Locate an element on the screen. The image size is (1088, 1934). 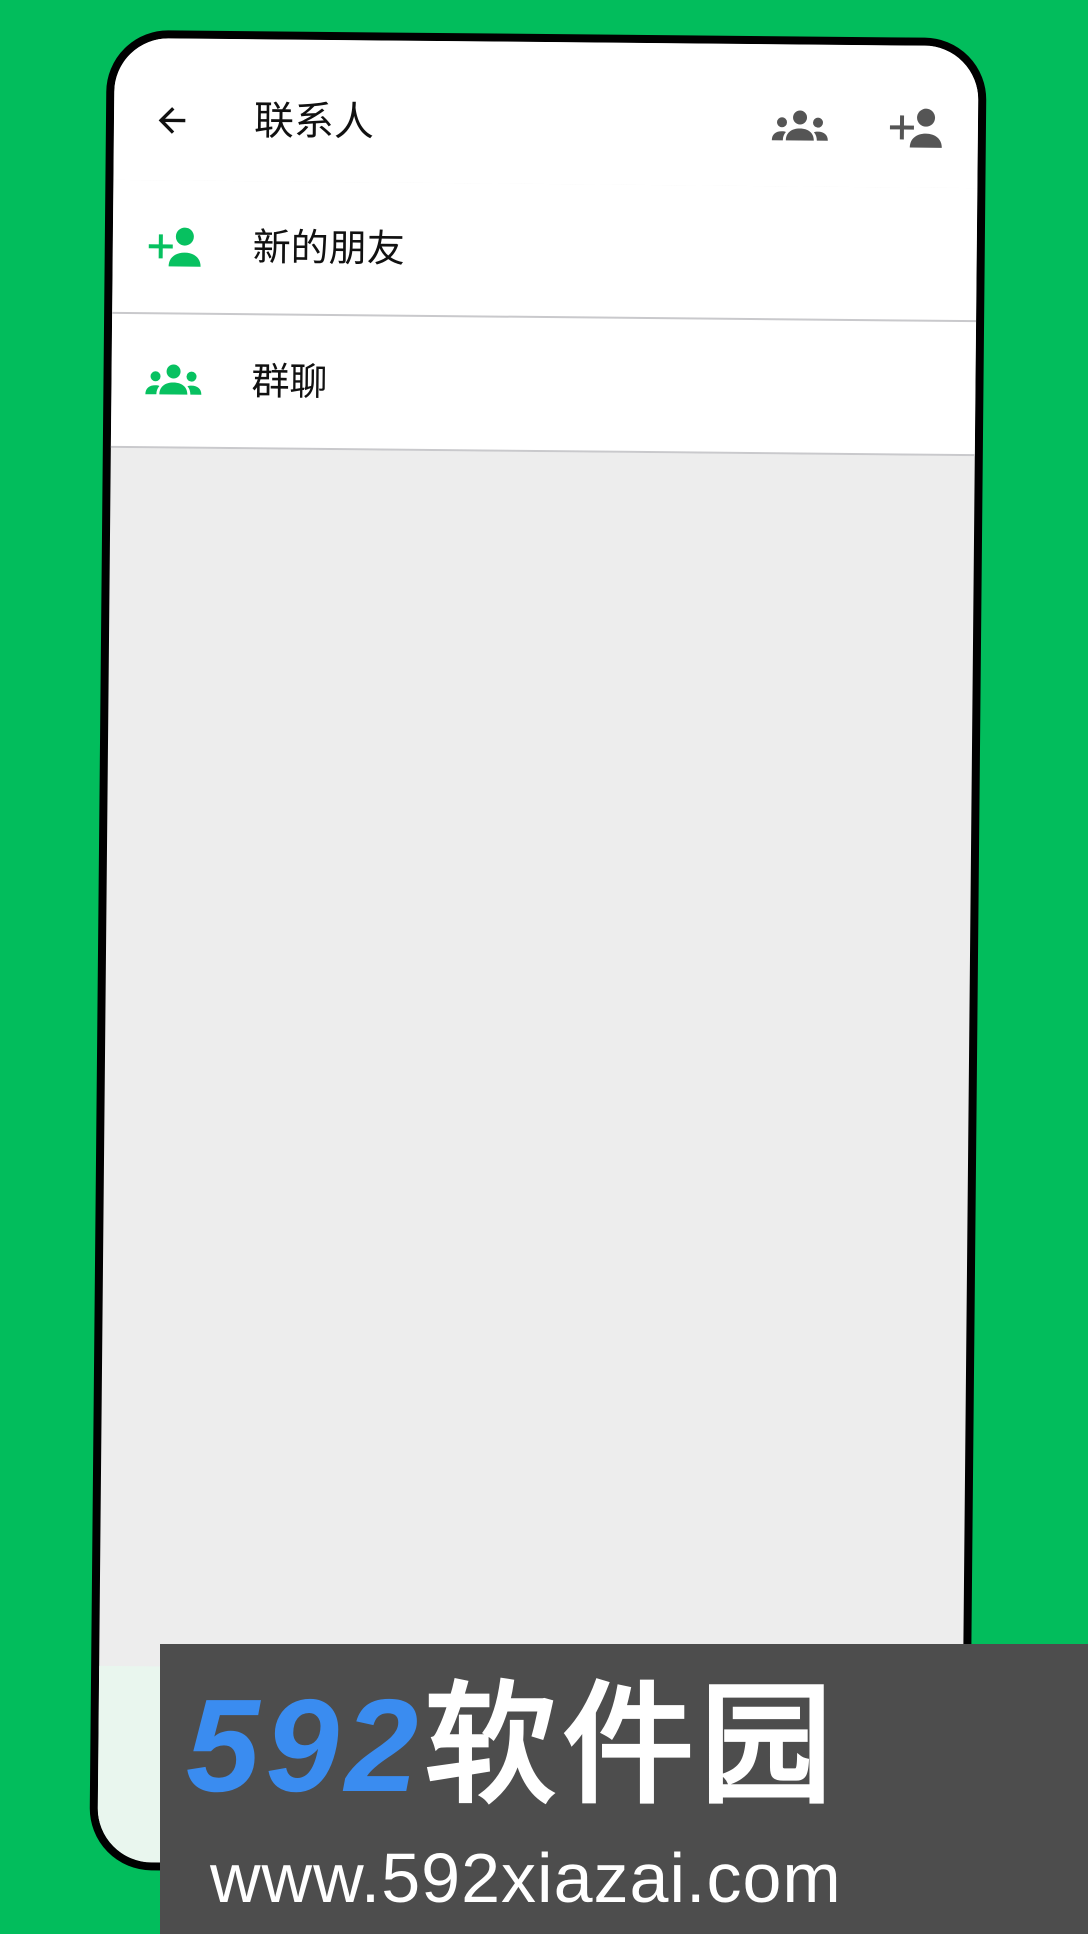
add-contact-button is located at coordinates (916, 127).